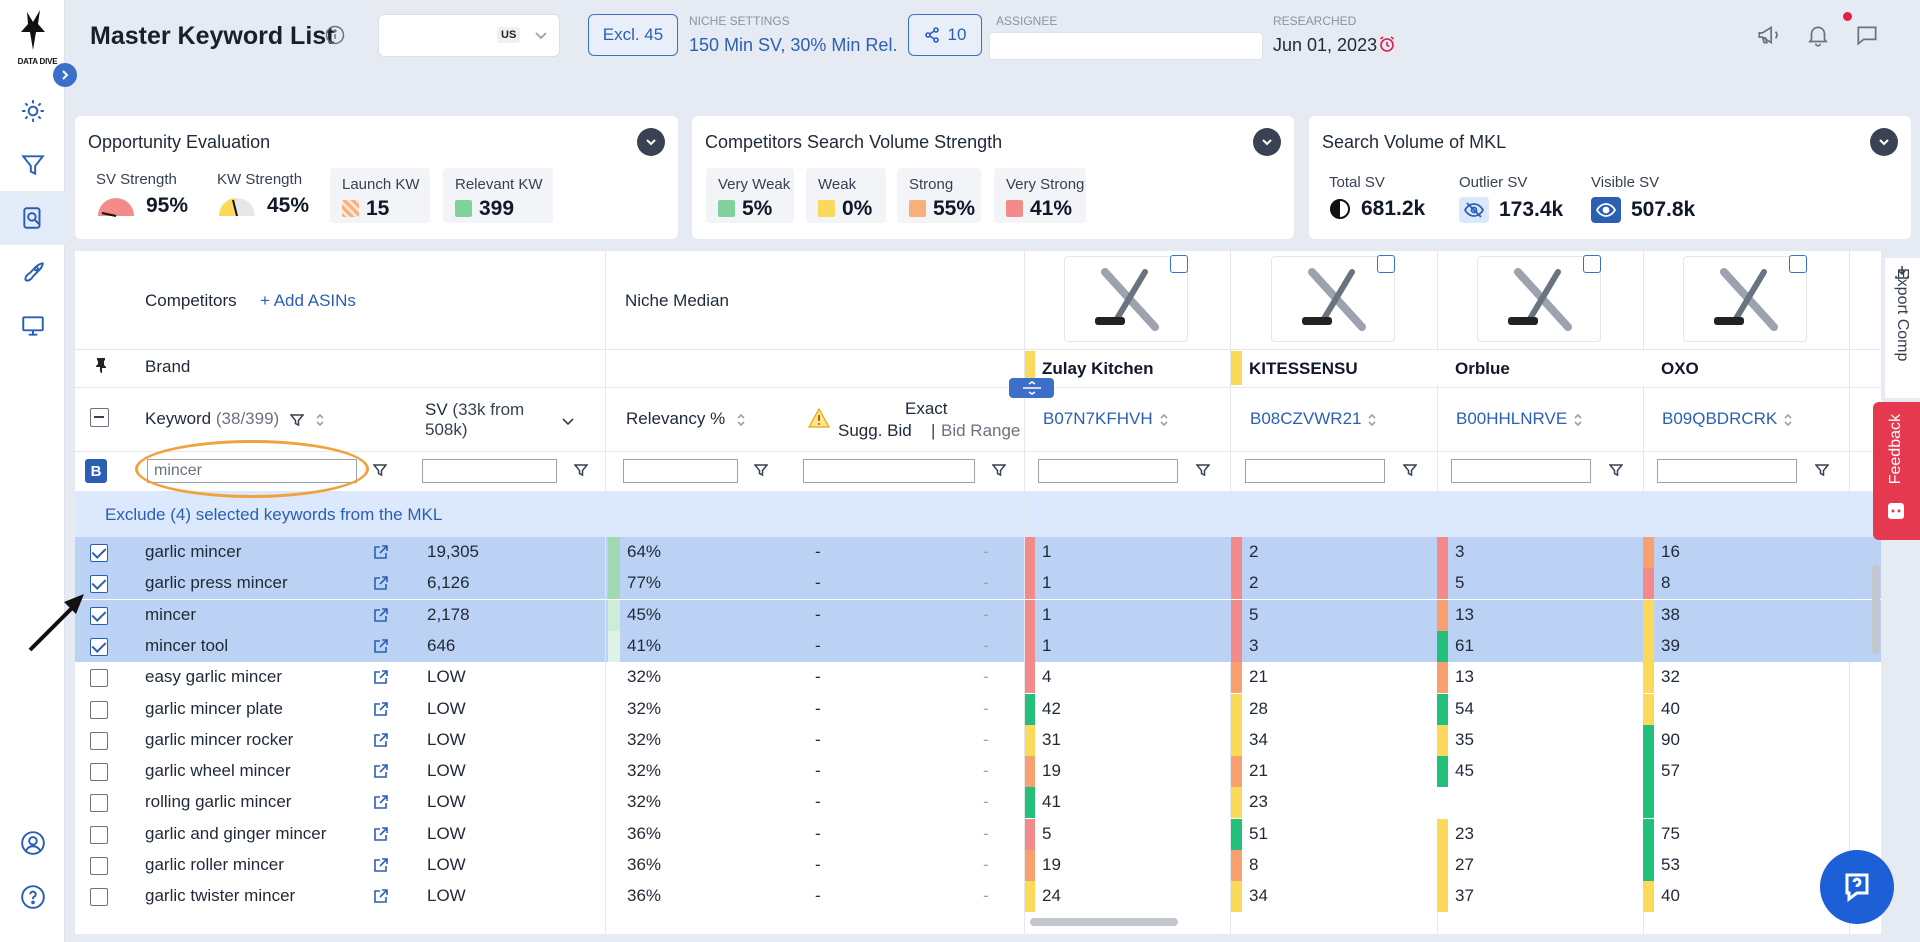  I want to click on resize-handle, so click(1031, 388).